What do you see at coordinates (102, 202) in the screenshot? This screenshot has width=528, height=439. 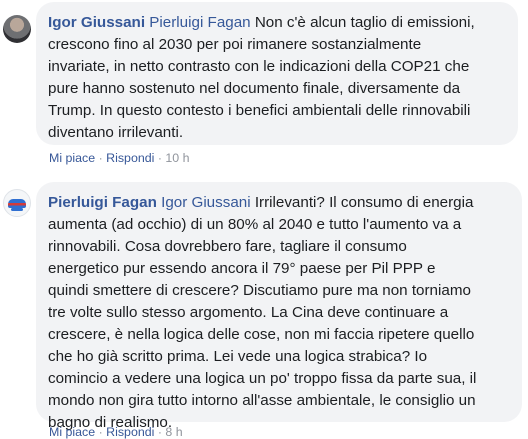 I see `comment-author: Pierluigi Fagan` at bounding box center [102, 202].